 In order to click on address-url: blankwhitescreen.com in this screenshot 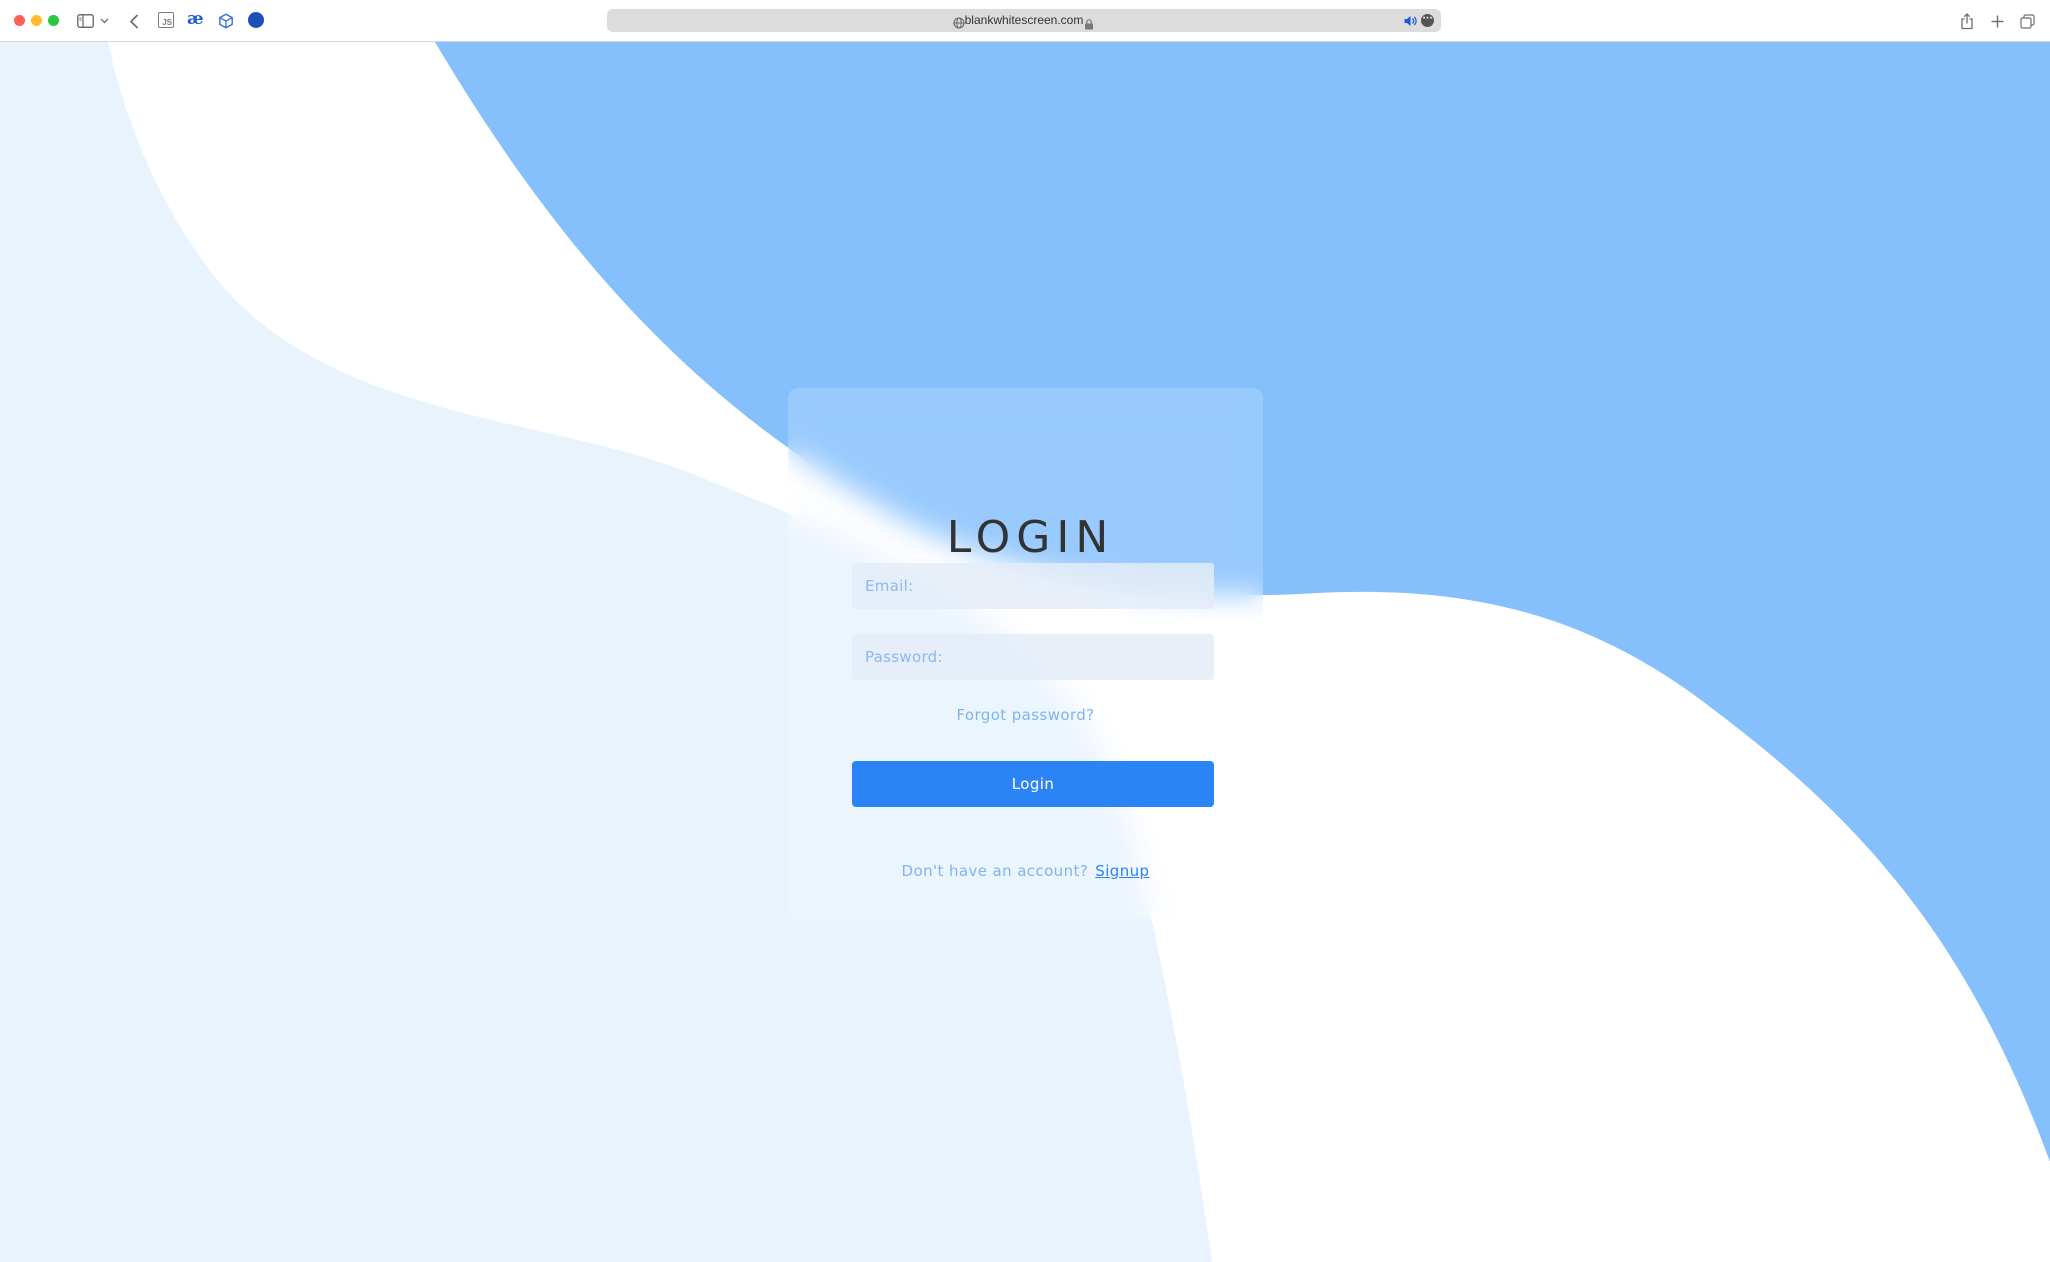, I will do `click(1024, 20)`.